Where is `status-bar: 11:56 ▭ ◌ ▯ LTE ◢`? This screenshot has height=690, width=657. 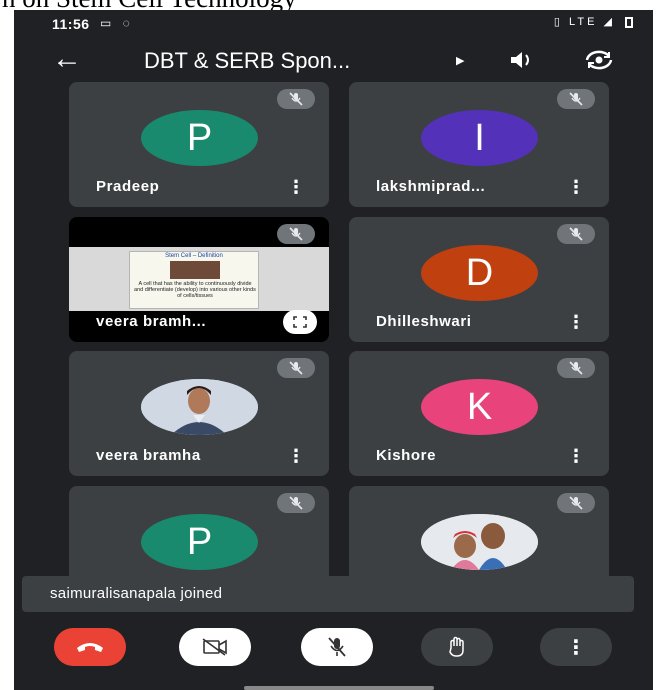 status-bar: 11:56 ▭ ◌ ▯ LTE ◢ is located at coordinates (333, 23).